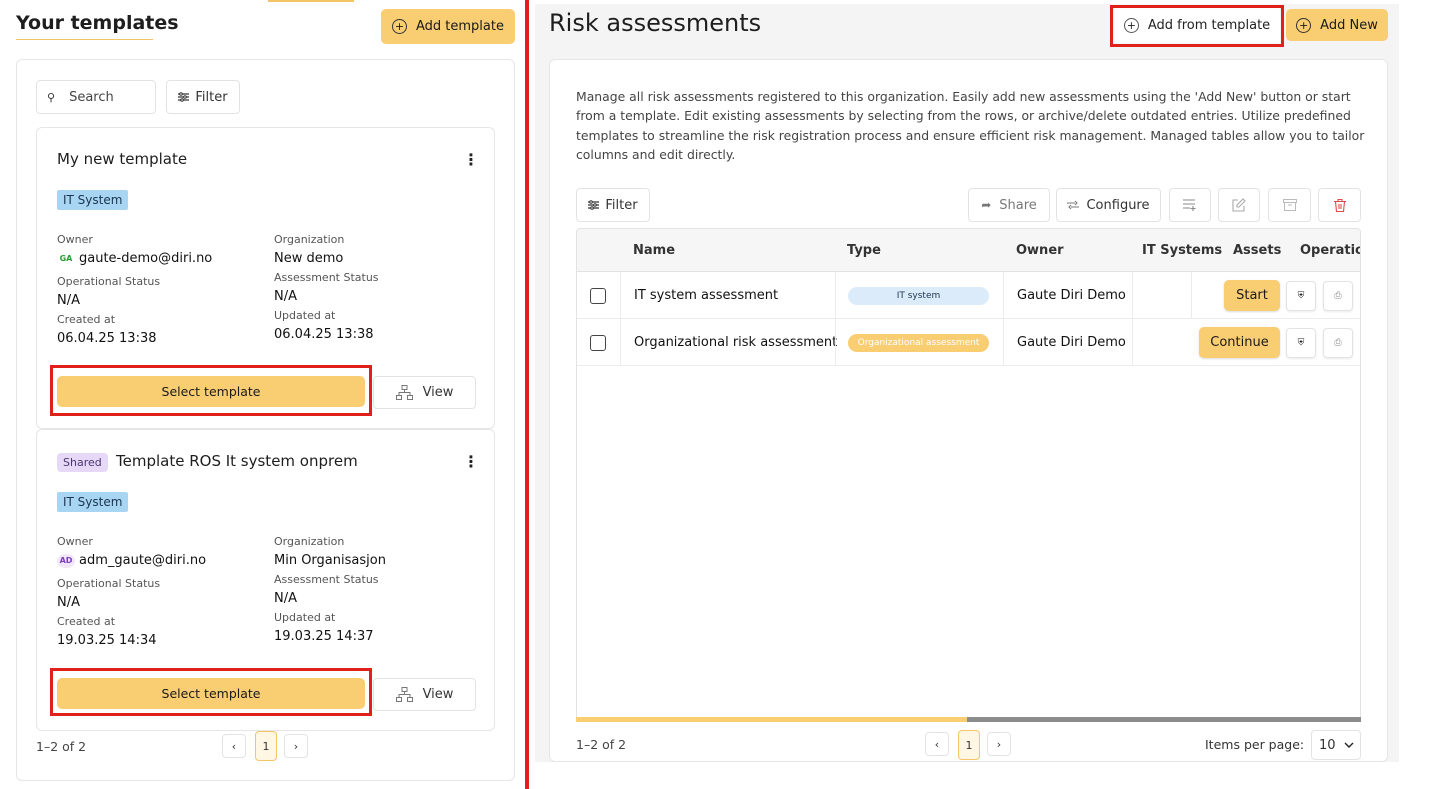 The width and height of the screenshot is (1438, 789). I want to click on organization-value: Min Organisasjon, so click(330, 560).